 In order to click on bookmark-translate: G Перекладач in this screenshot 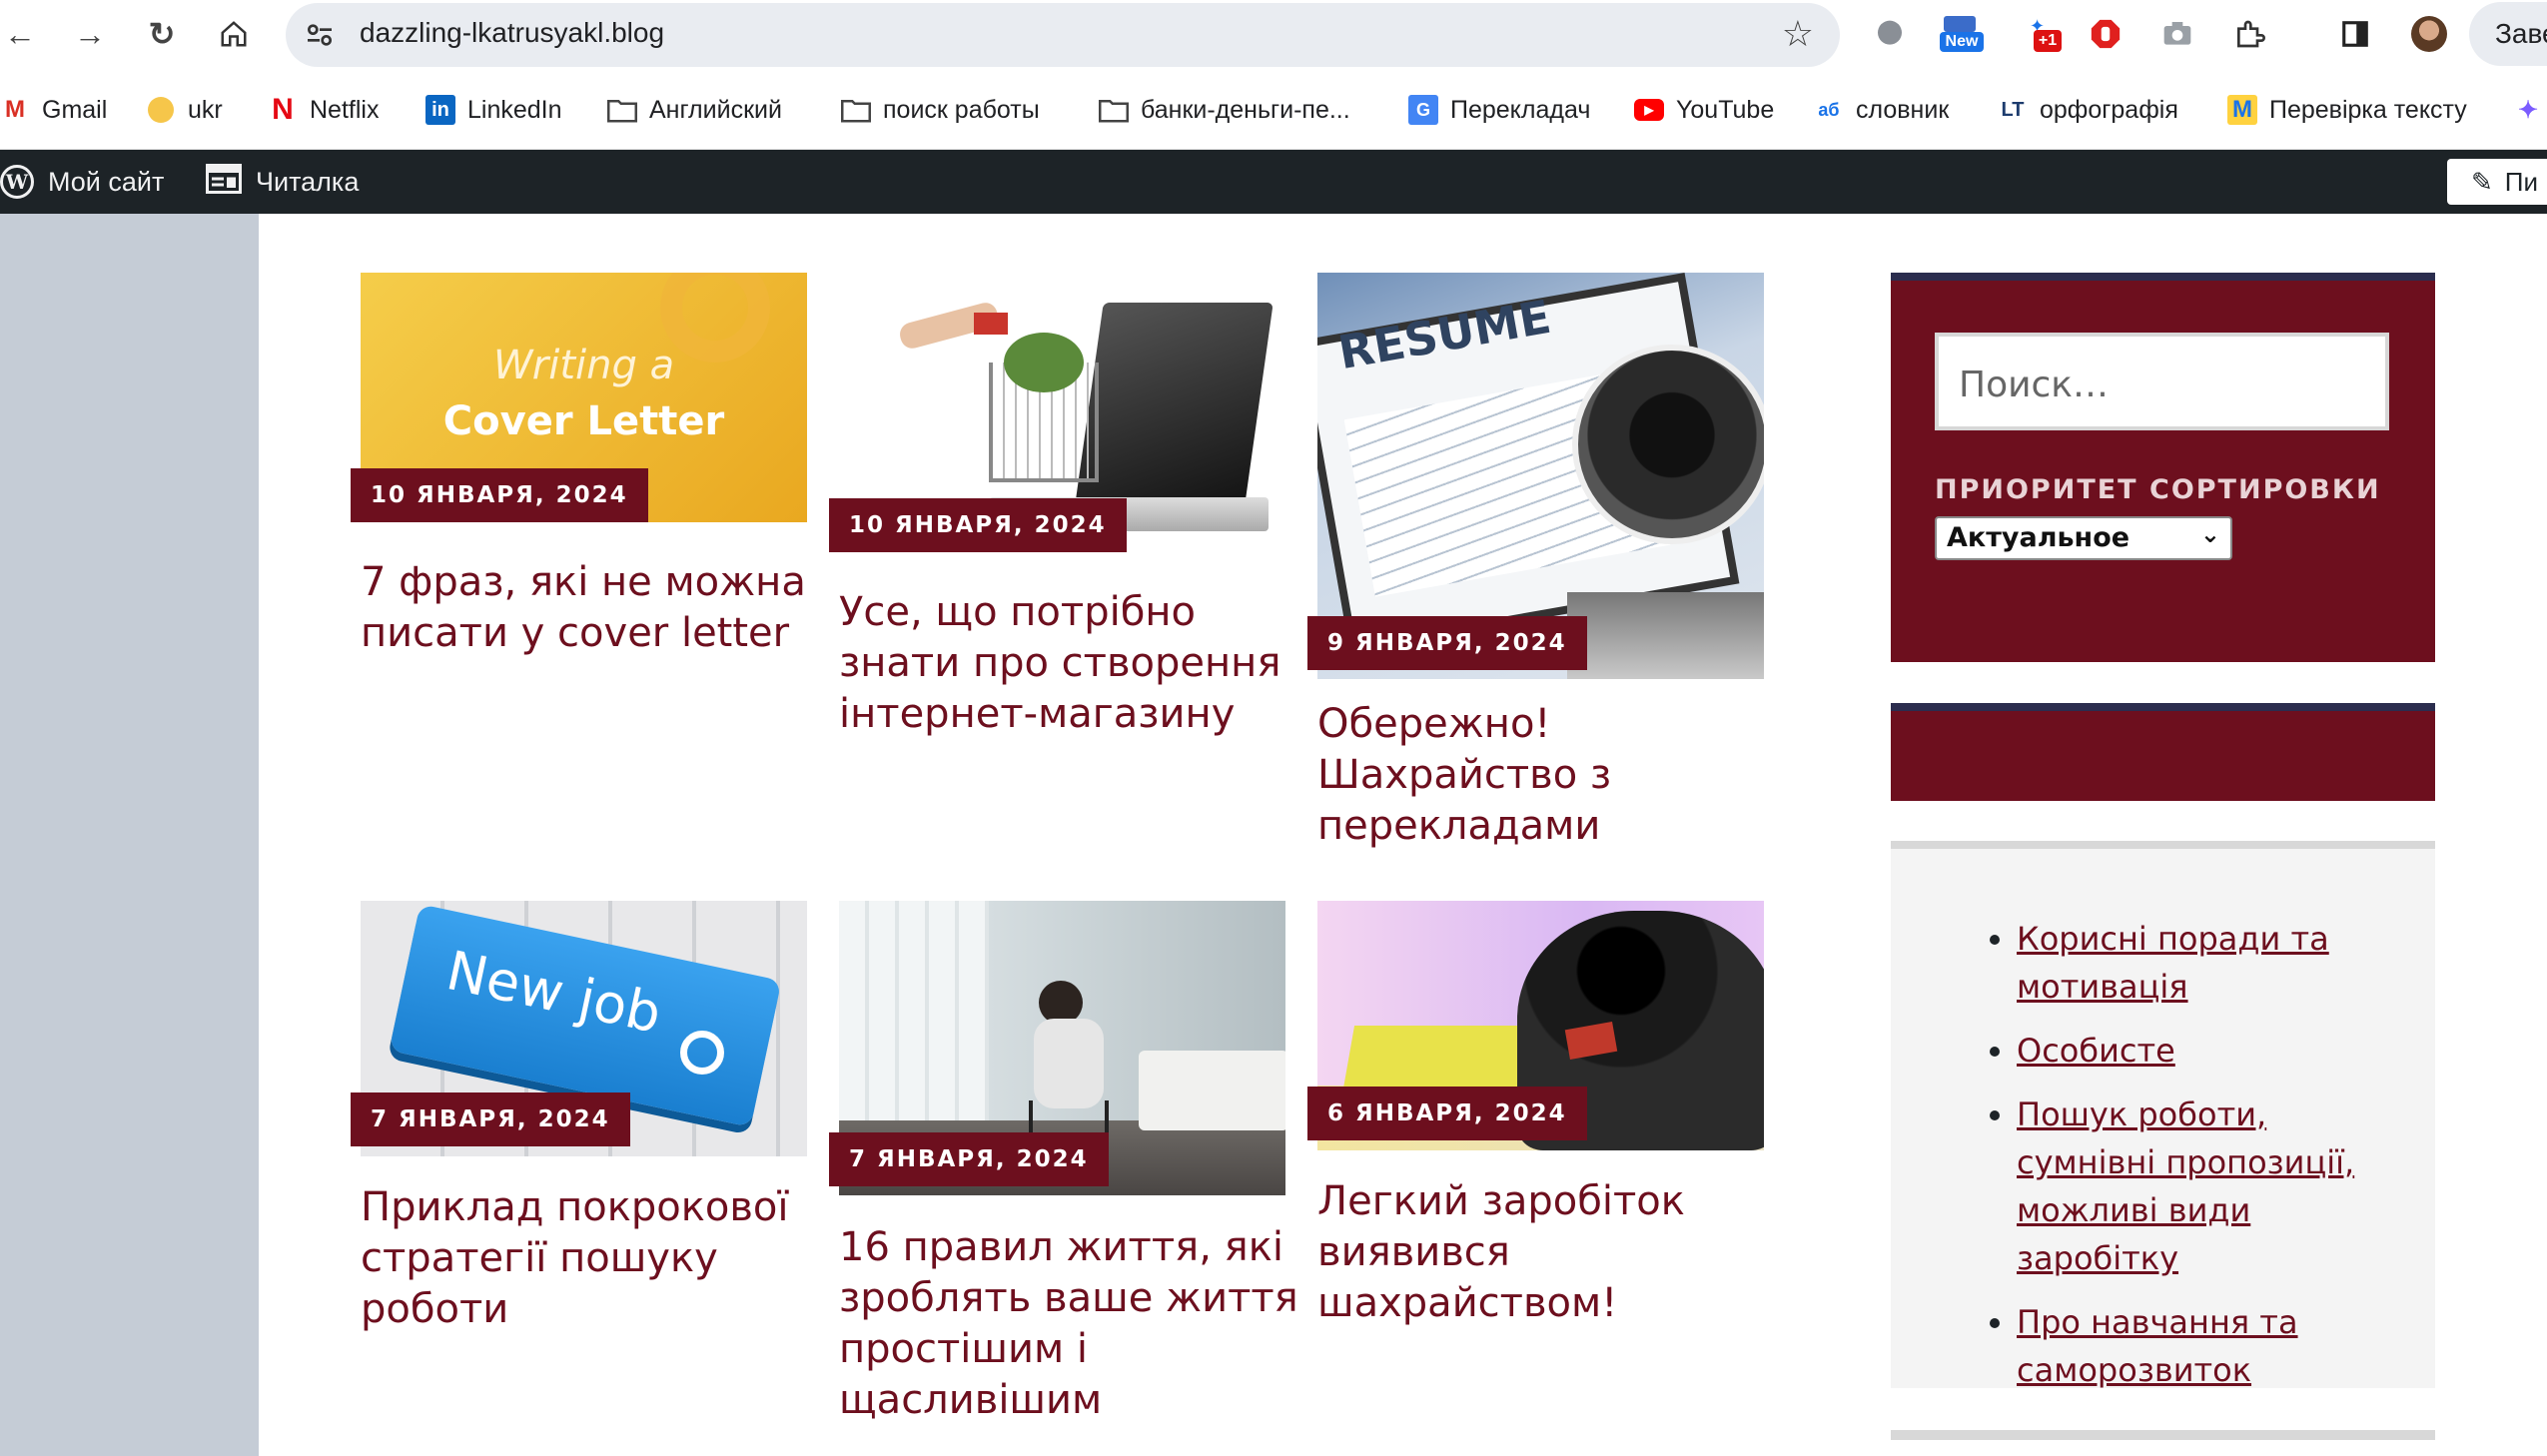, I will do `click(1499, 110)`.